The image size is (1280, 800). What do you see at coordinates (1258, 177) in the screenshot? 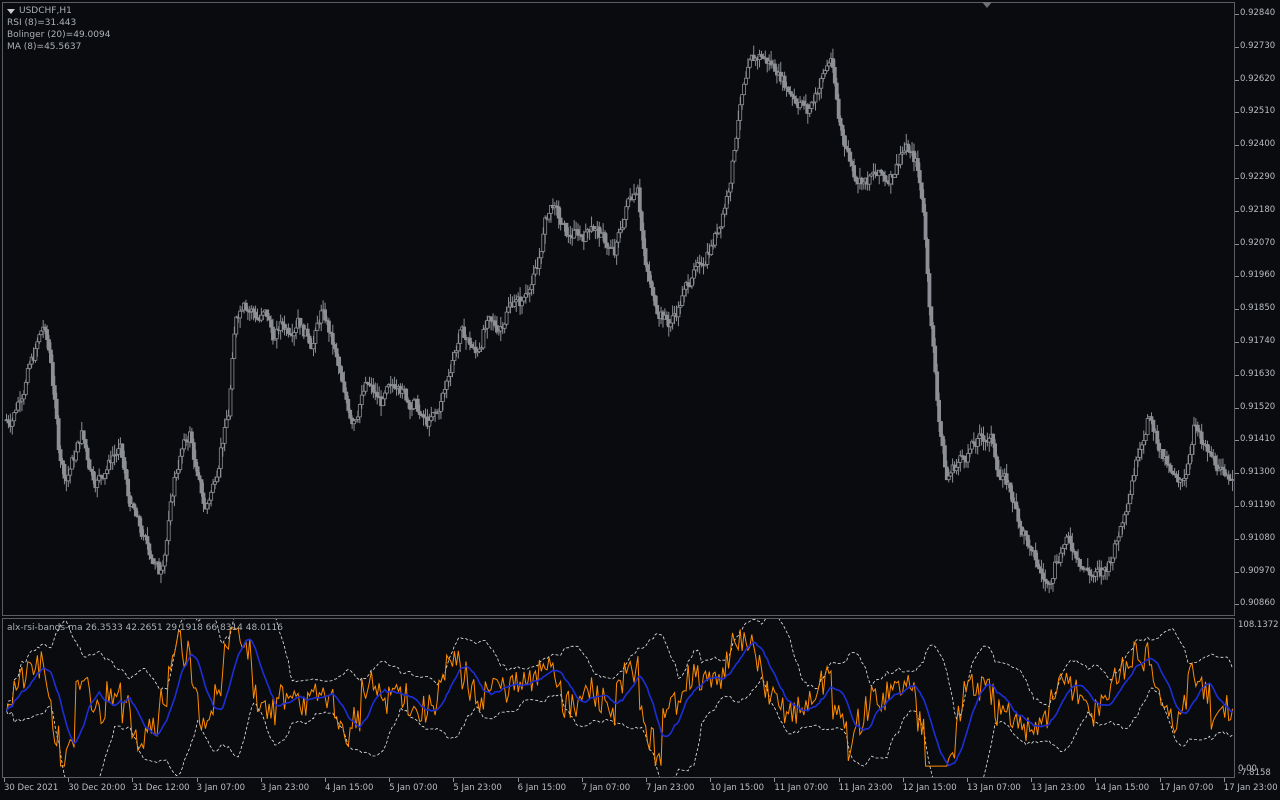
I see `price-axis-label: 0.92290` at bounding box center [1258, 177].